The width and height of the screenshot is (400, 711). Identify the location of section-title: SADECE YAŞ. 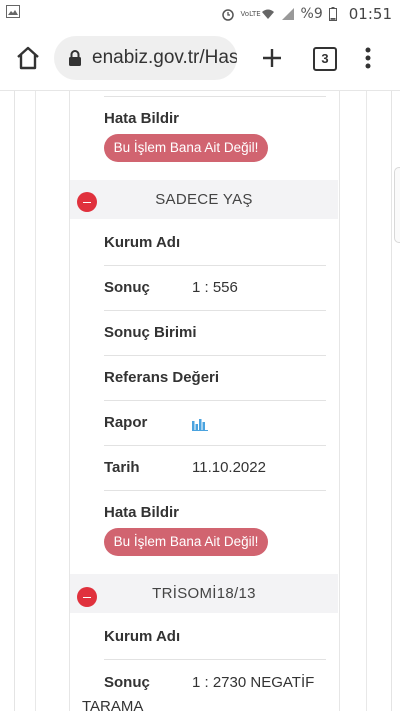
(204, 199).